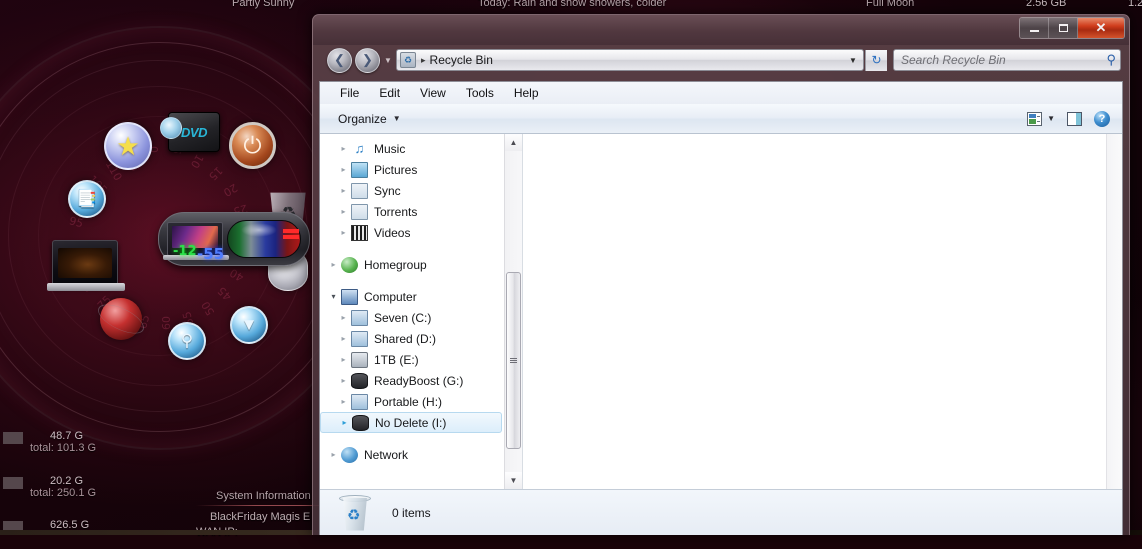  I want to click on optical-drive-icon, so click(359, 359).